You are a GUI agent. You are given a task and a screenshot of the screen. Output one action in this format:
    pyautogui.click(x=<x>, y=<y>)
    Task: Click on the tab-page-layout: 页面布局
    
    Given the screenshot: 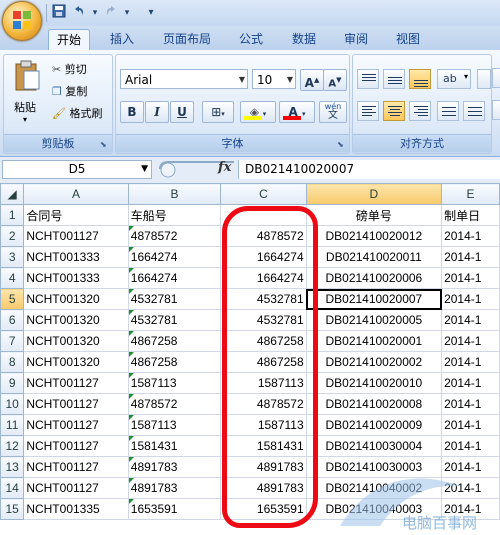 What is the action you would take?
    pyautogui.click(x=187, y=39)
    